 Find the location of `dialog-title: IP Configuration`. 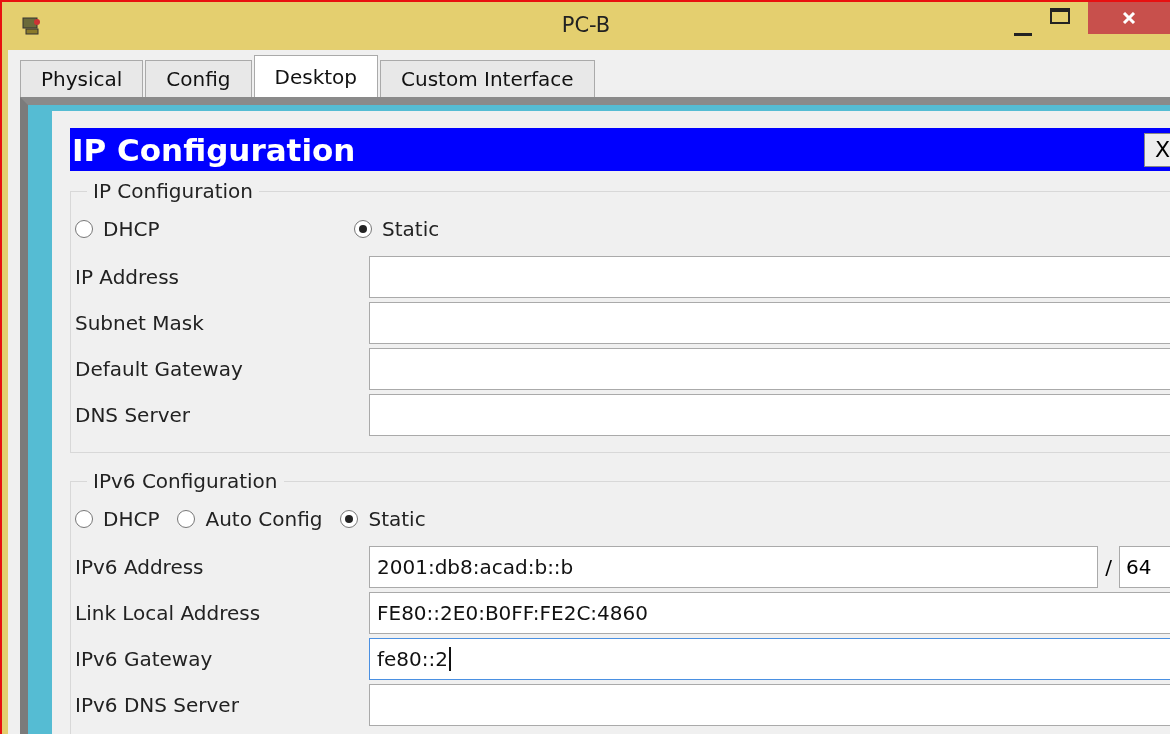

dialog-title: IP Configuration is located at coordinates (213, 149).